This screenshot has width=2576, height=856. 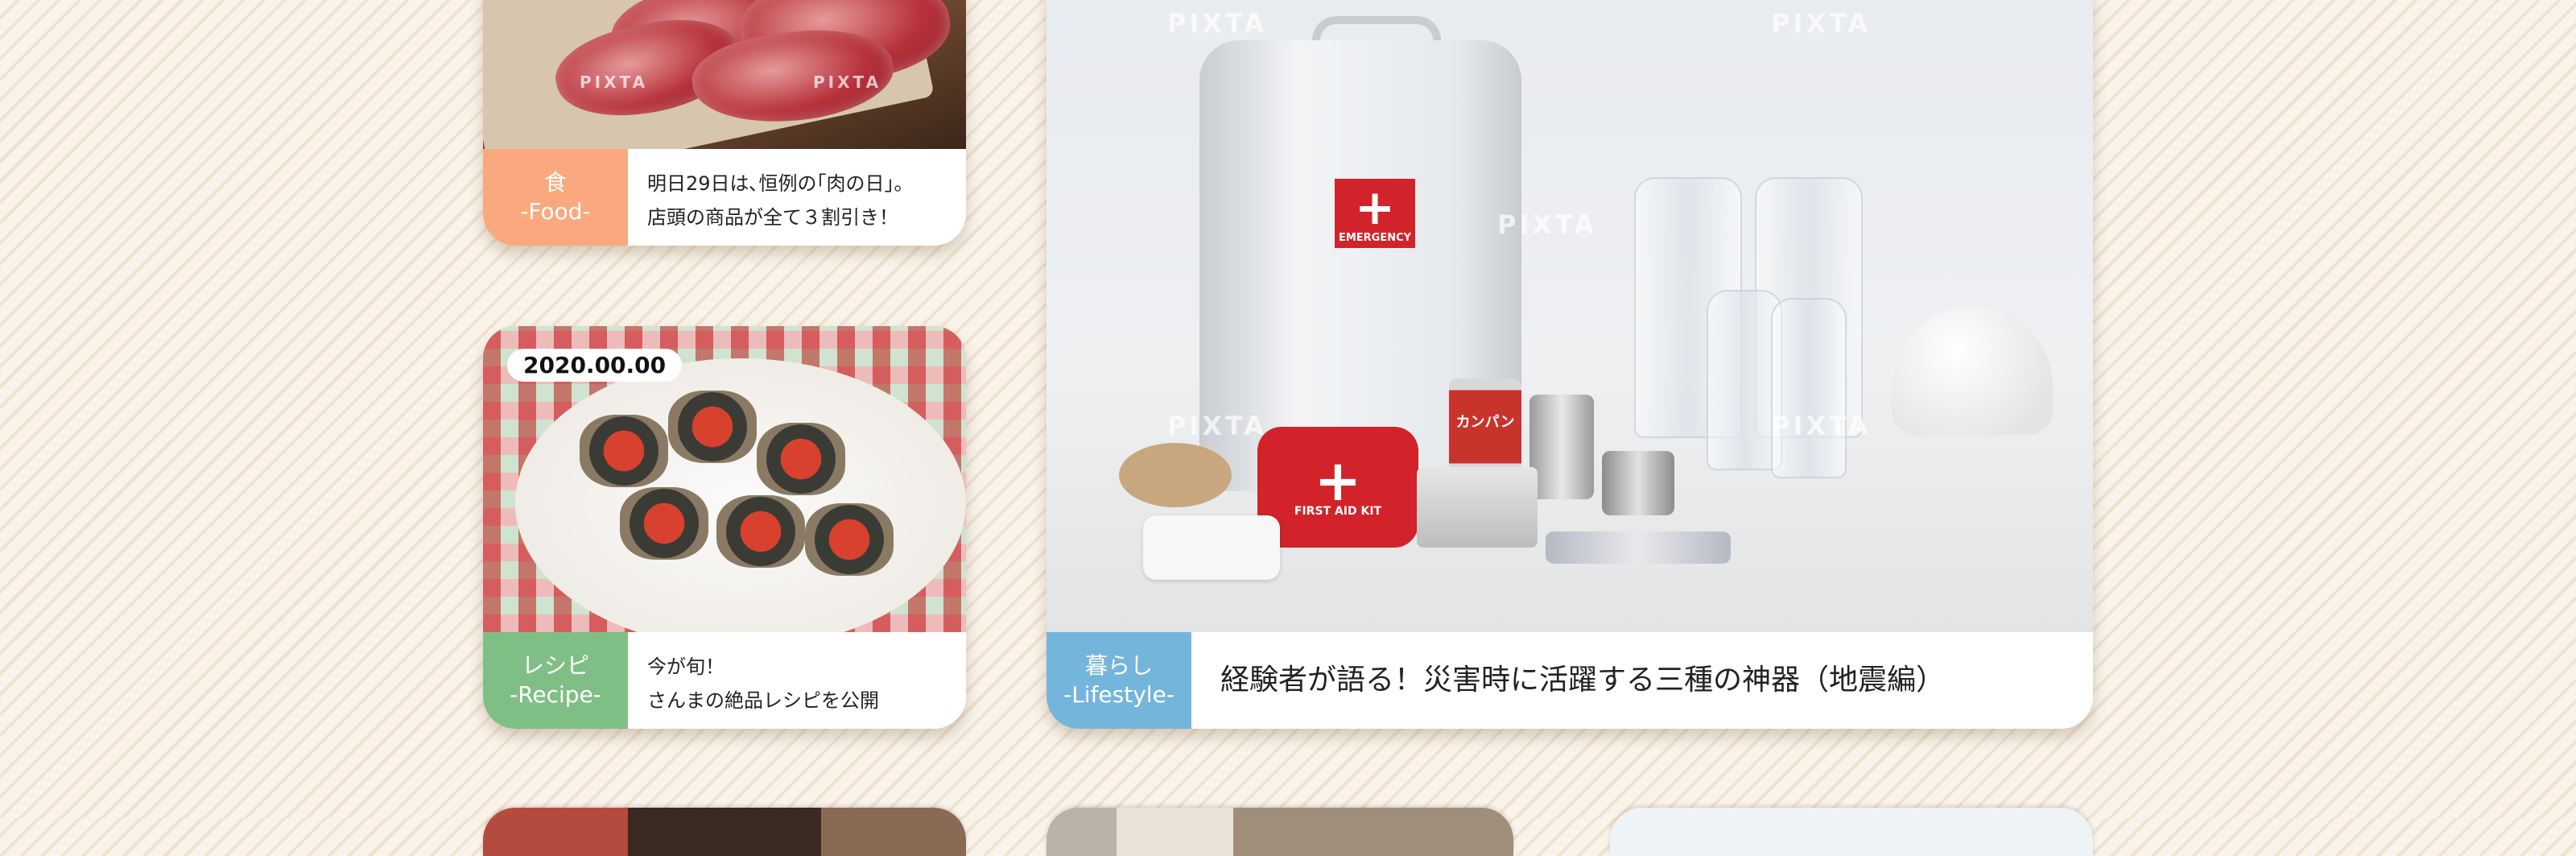 I want to click on emergency-patch: + EMERGENCY, so click(x=1375, y=214).